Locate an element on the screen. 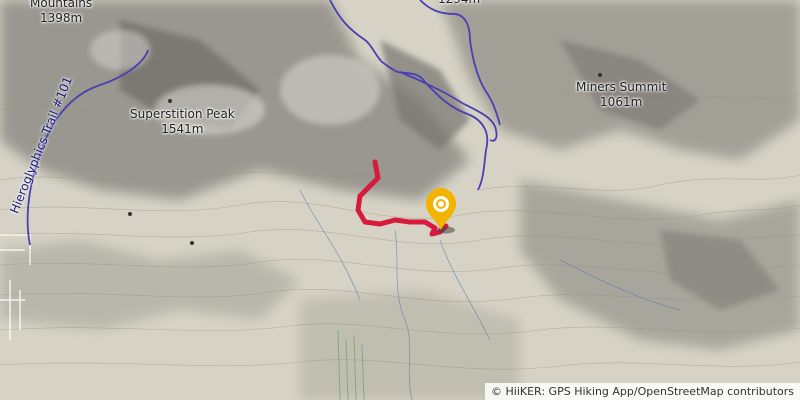 The height and width of the screenshot is (400, 800). peak-name: Superstition Peak is located at coordinates (182, 114).